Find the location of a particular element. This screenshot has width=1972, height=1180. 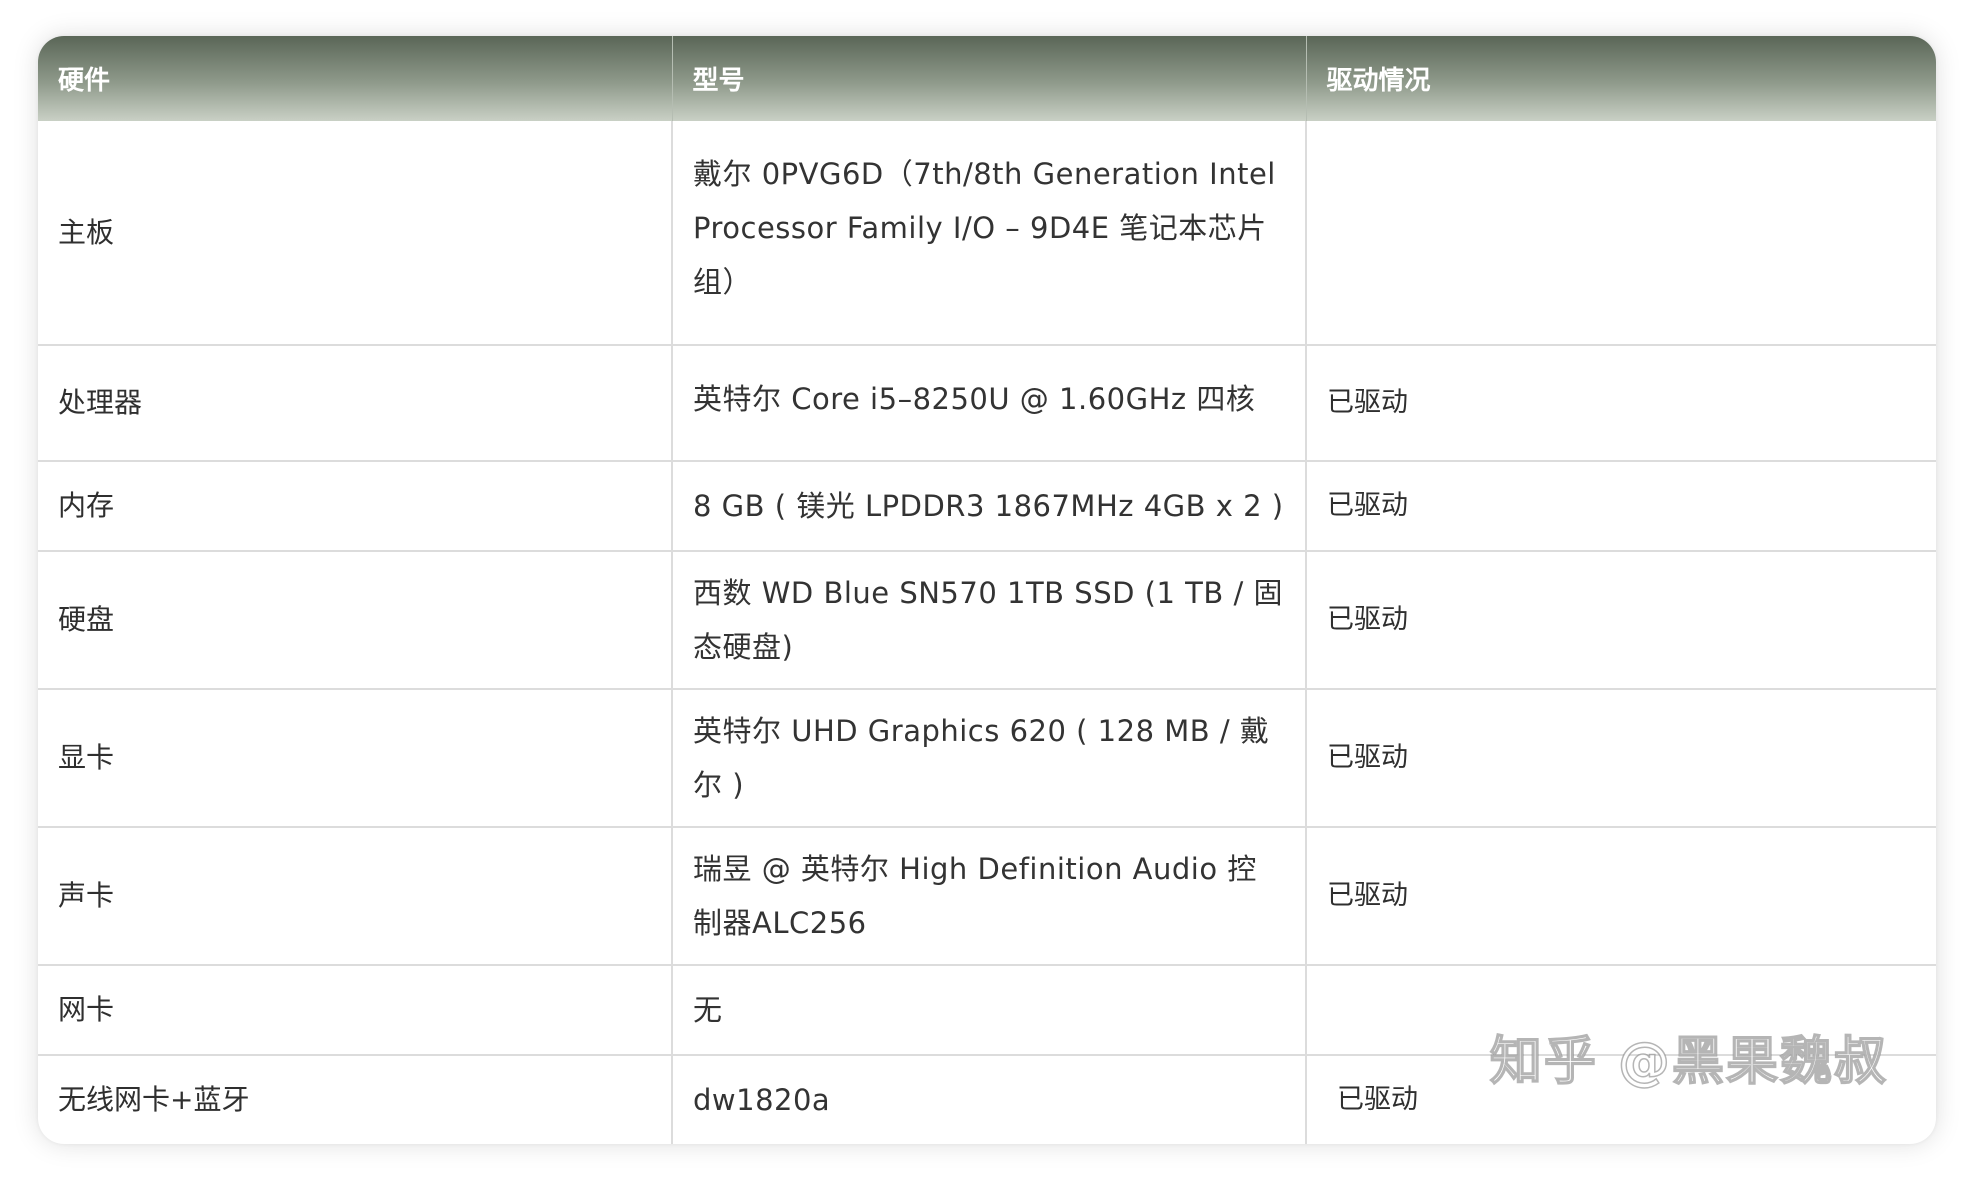

driver-status-cell is located at coordinates (1621, 233).